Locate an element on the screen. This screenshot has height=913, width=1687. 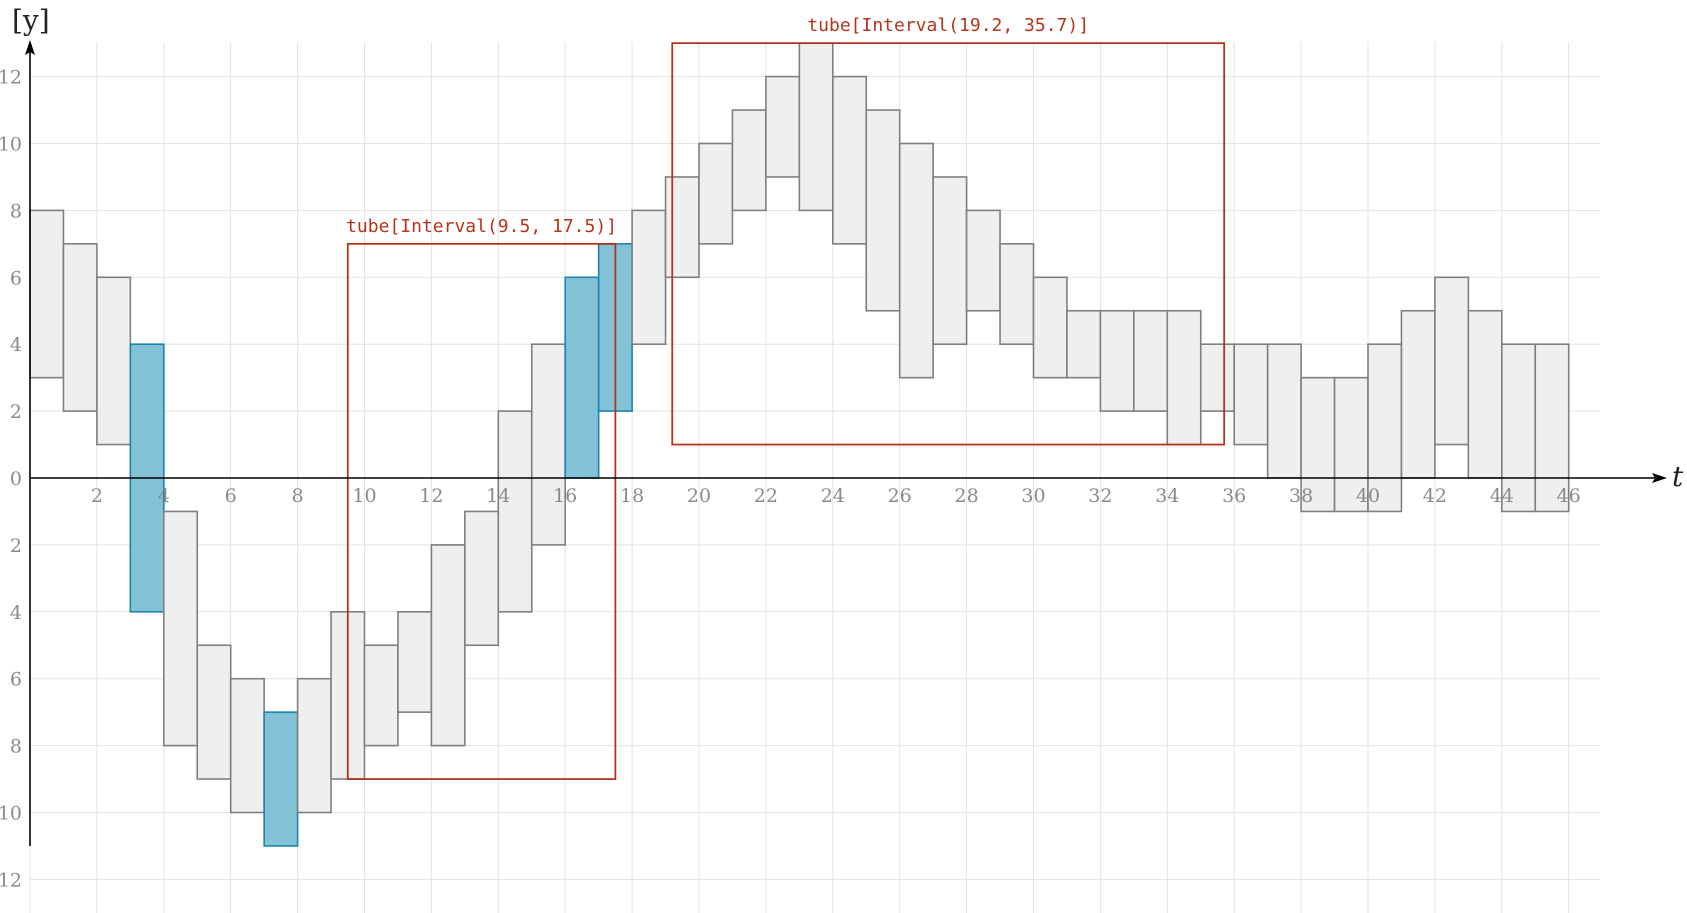
x-tick-label: 24 is located at coordinates (833, 496).